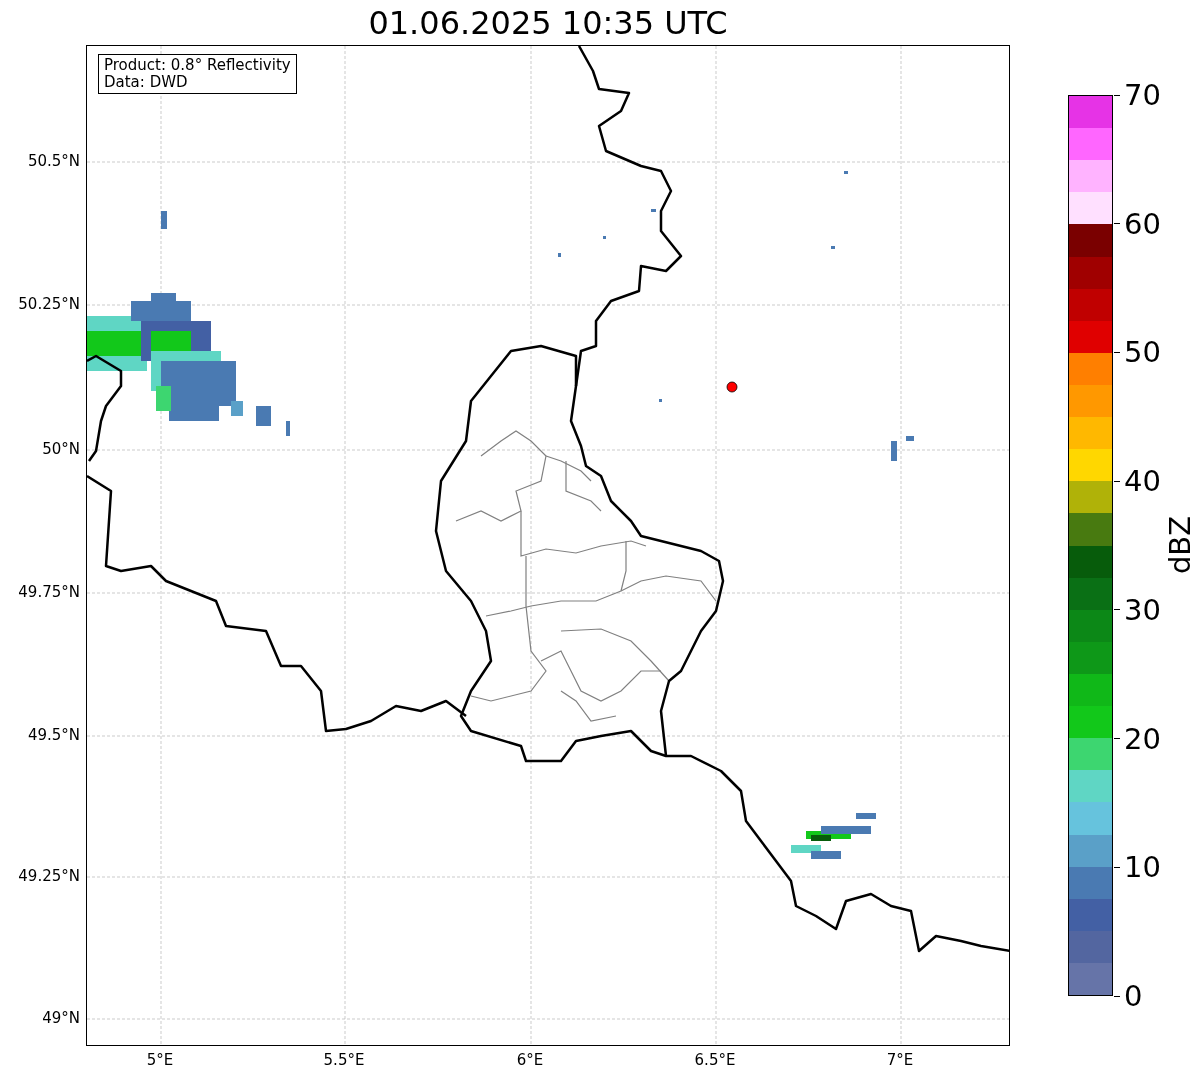 The image size is (1202, 1081). I want to click on location-marker, so click(732, 387).